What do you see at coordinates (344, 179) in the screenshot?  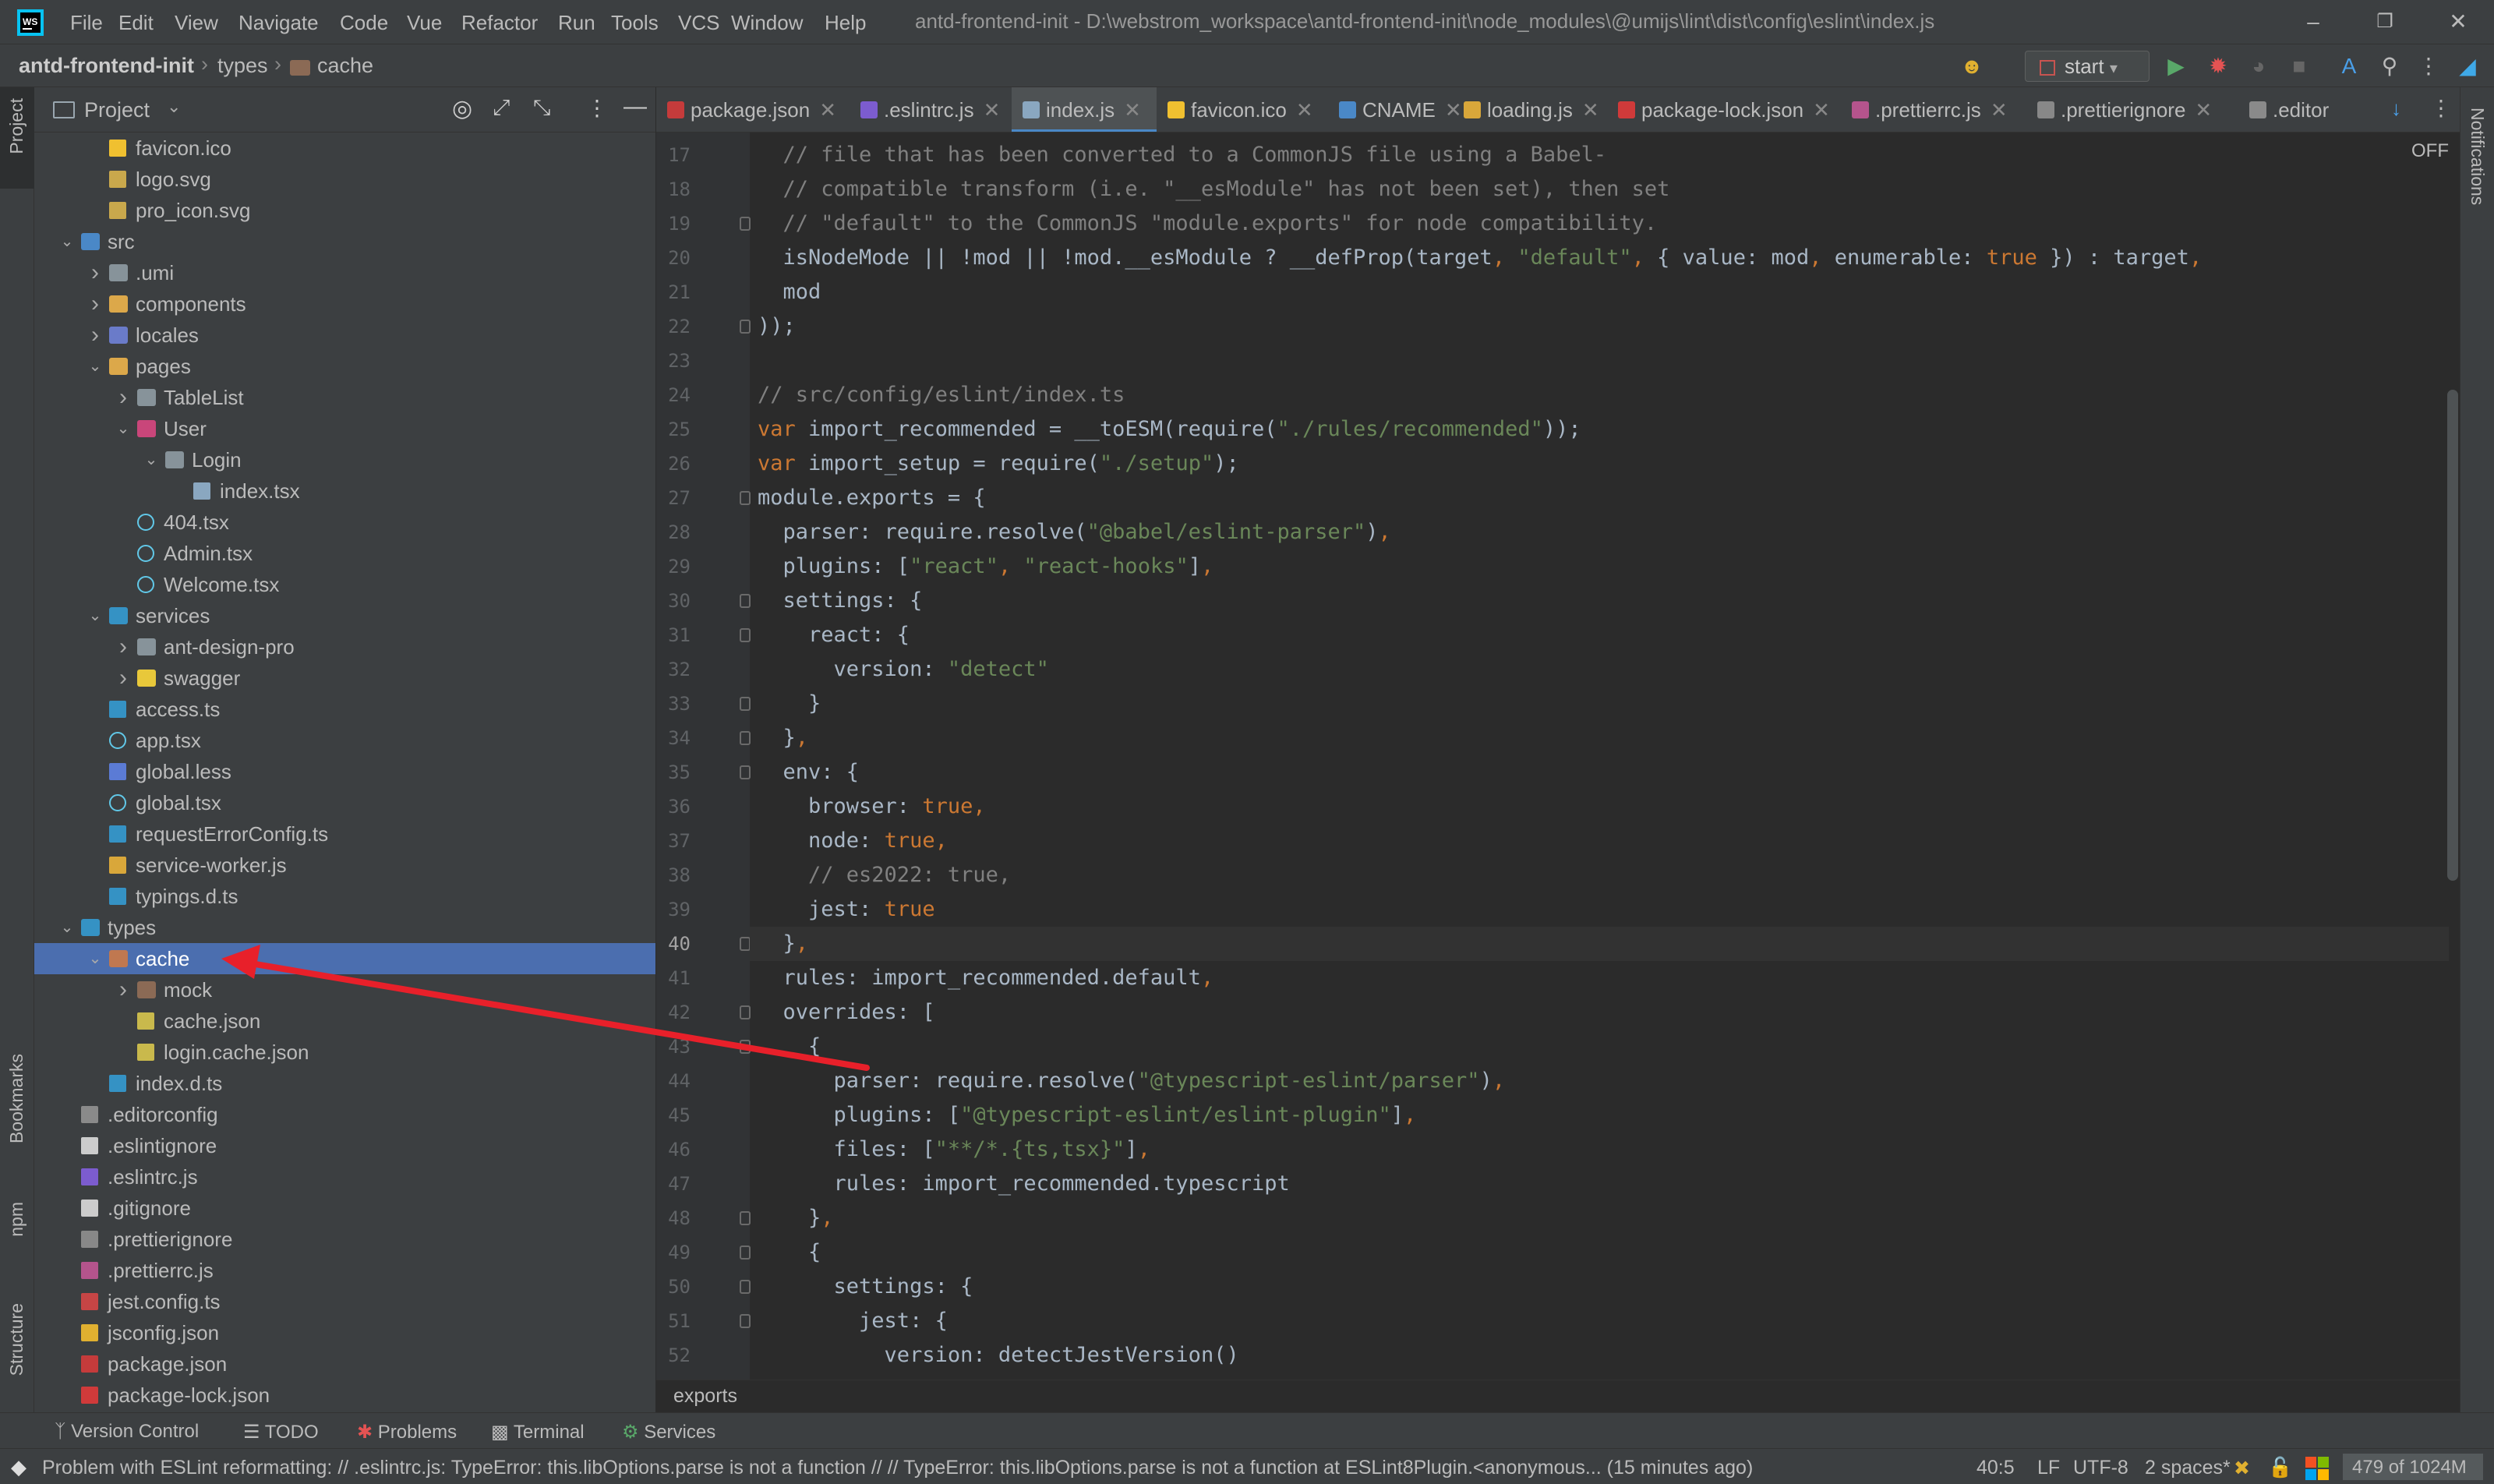 I see `tree-item: logo.svg` at bounding box center [344, 179].